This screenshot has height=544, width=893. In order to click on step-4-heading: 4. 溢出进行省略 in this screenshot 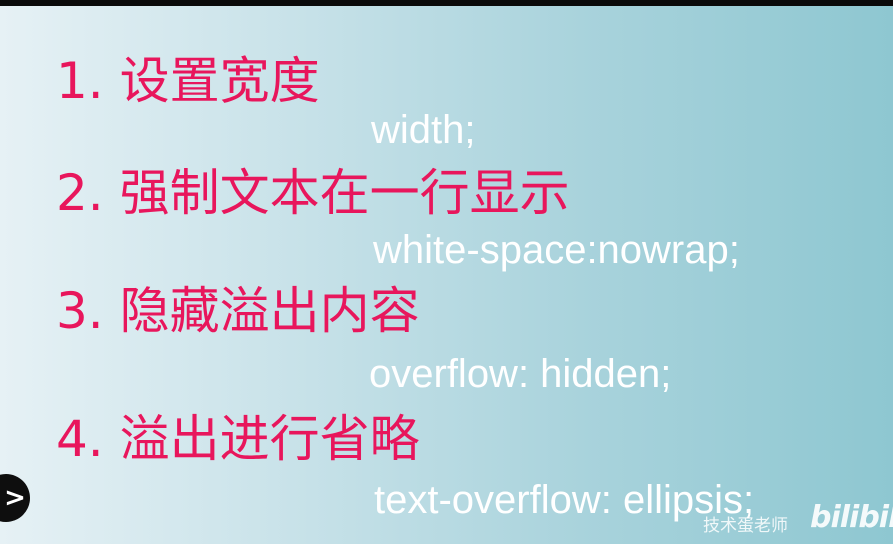, I will do `click(238, 439)`.